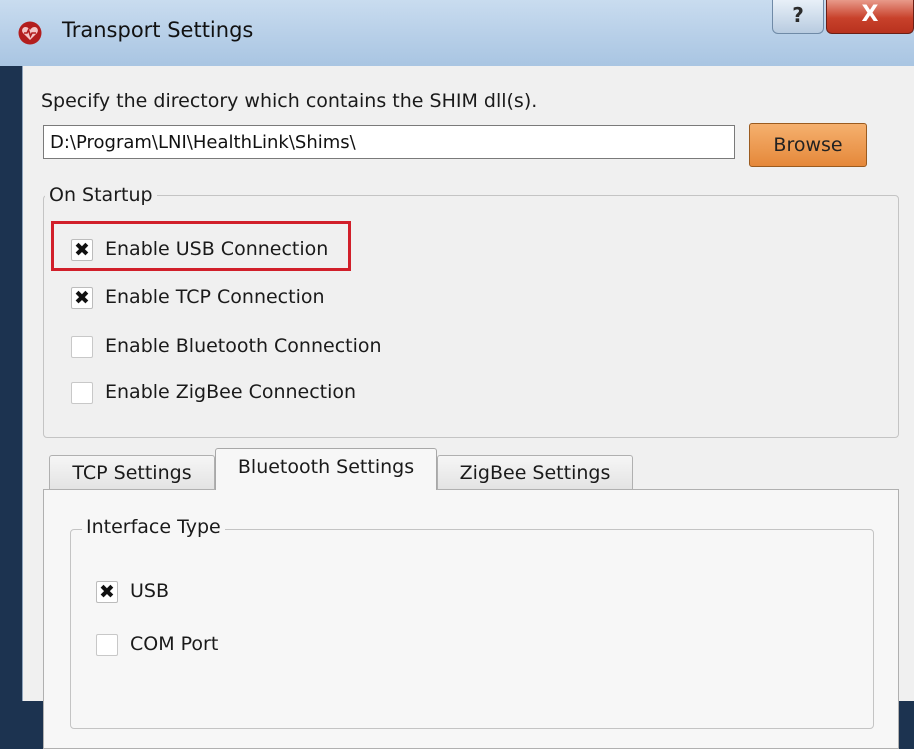  I want to click on com-port-interface-checkbox, so click(107, 645).